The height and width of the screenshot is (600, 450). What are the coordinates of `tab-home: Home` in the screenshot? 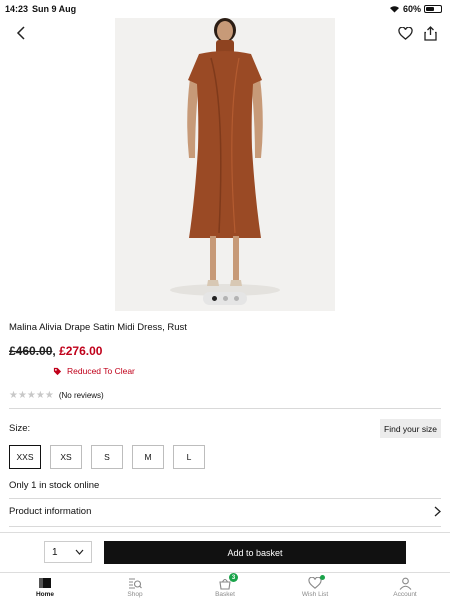 It's located at (45, 587).